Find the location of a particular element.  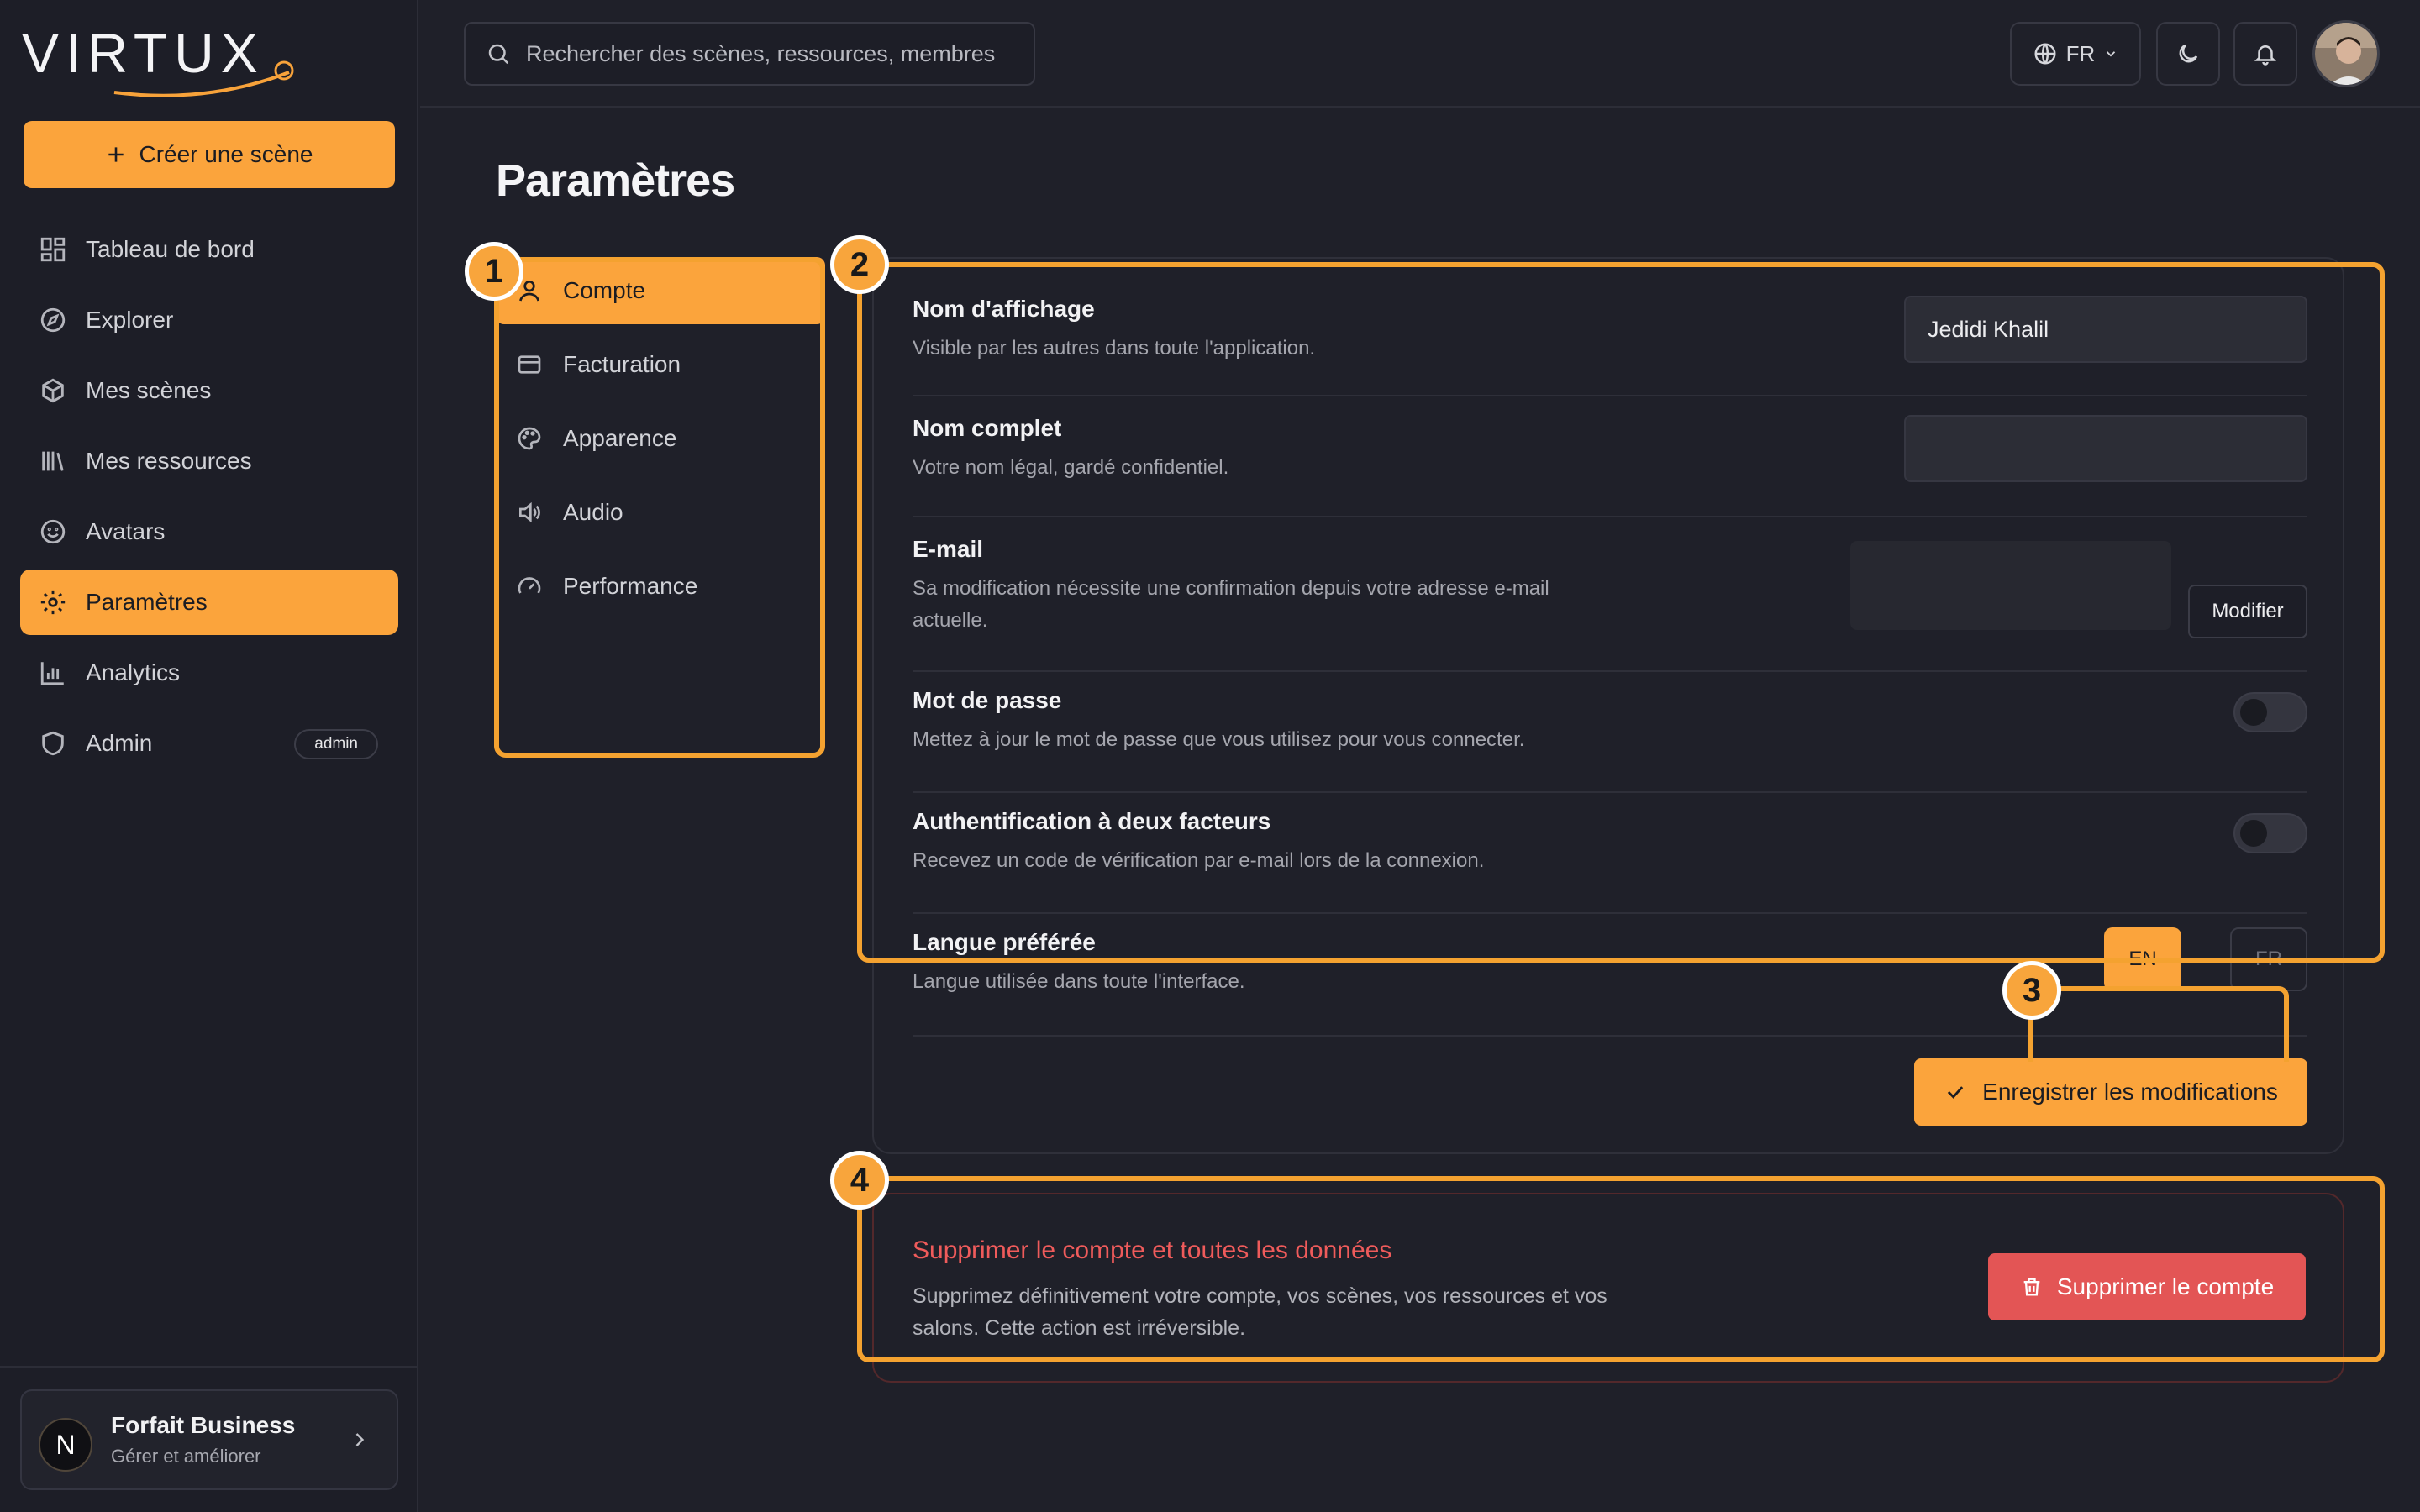

sidebar-item-dashboard: Tableau de bord is located at coordinates (209, 249).